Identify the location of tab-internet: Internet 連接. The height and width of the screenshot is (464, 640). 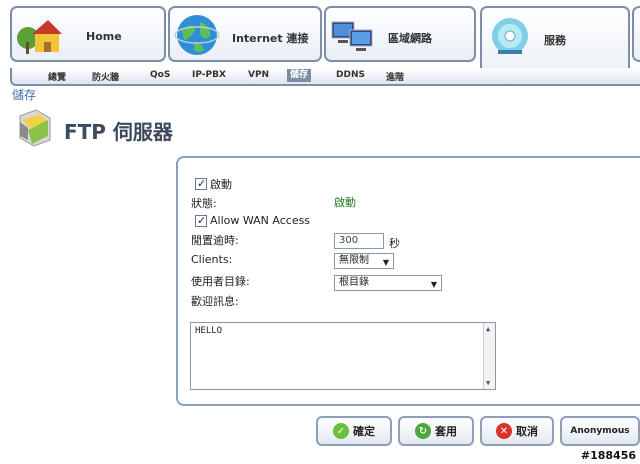
(245, 34).